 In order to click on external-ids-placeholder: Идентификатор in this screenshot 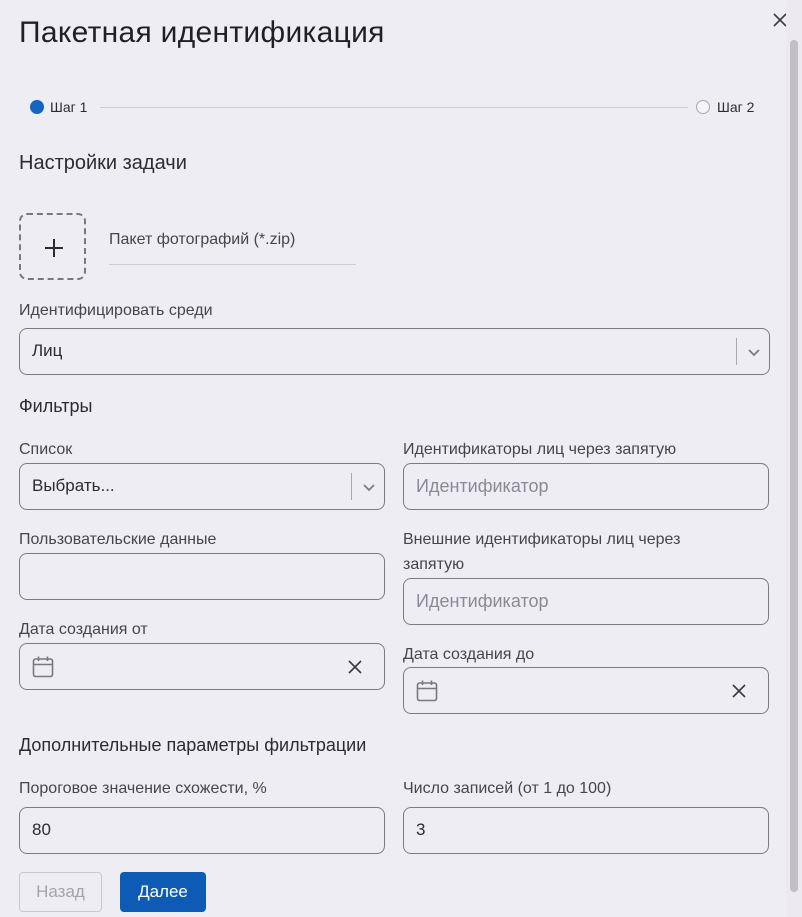, I will do `click(482, 601)`.